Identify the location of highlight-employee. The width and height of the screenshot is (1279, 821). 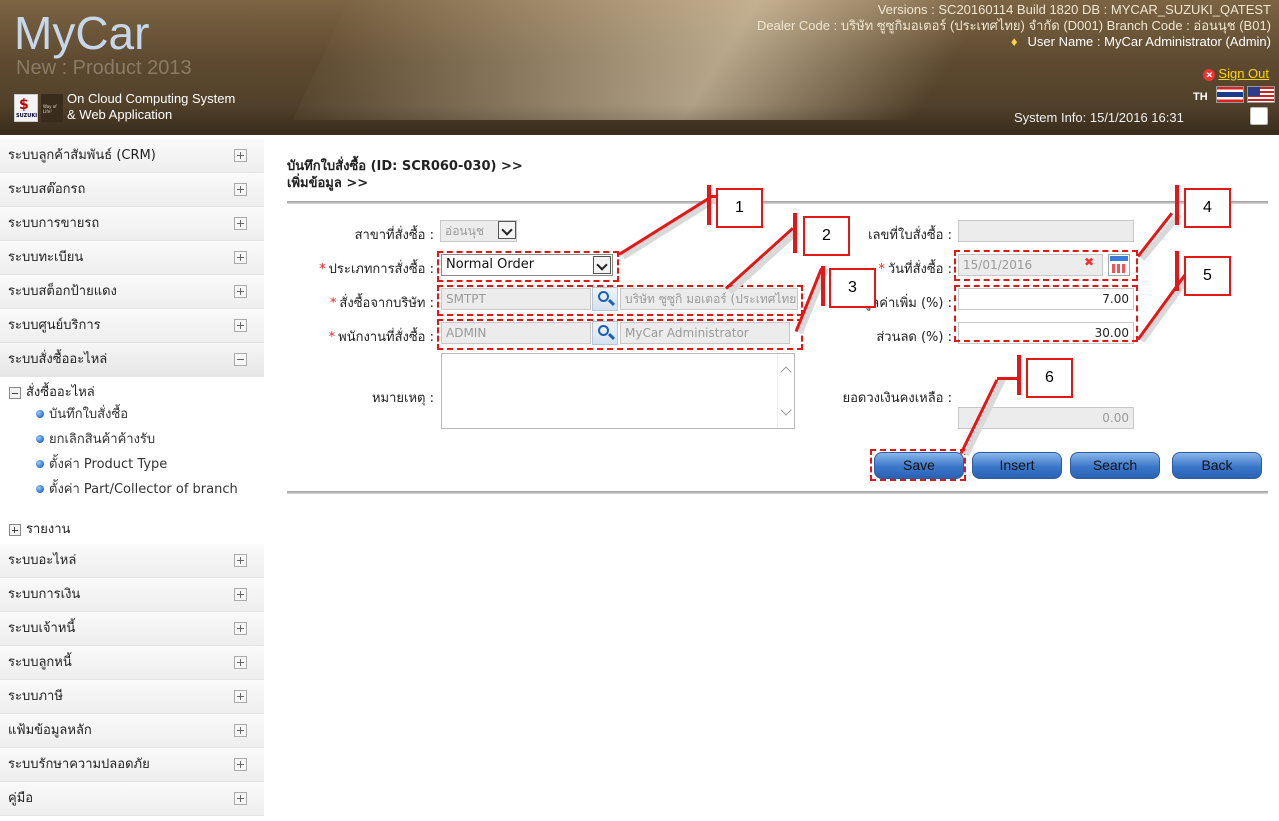
(620, 334).